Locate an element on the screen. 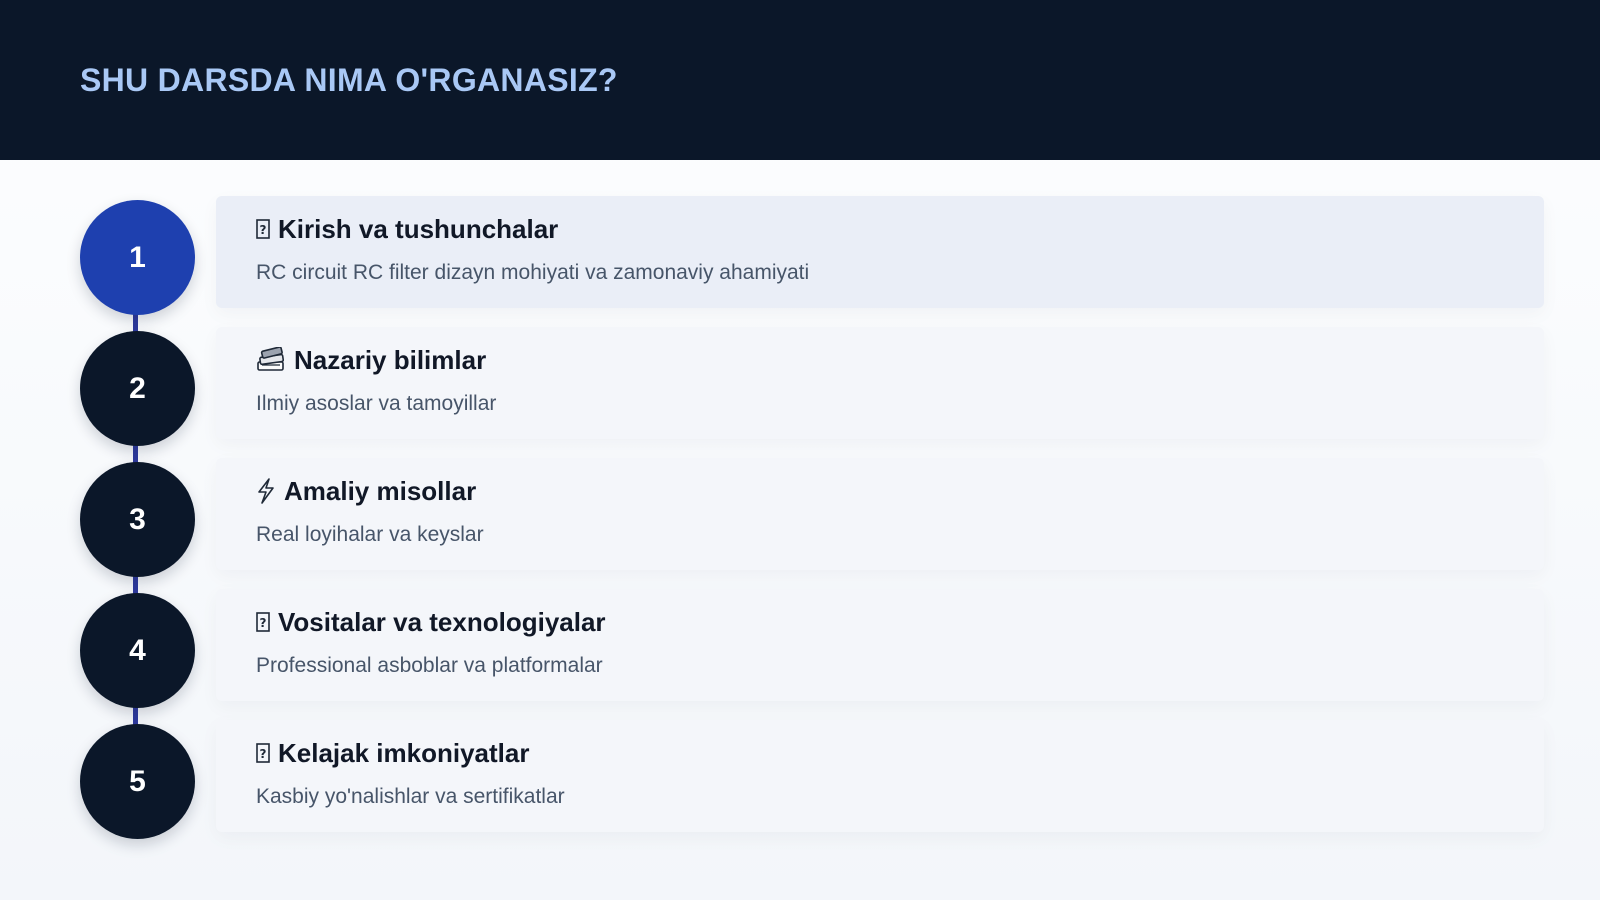  step-description: Kasbiy yo'nalishlar va sertifikatlar is located at coordinates (410, 796).